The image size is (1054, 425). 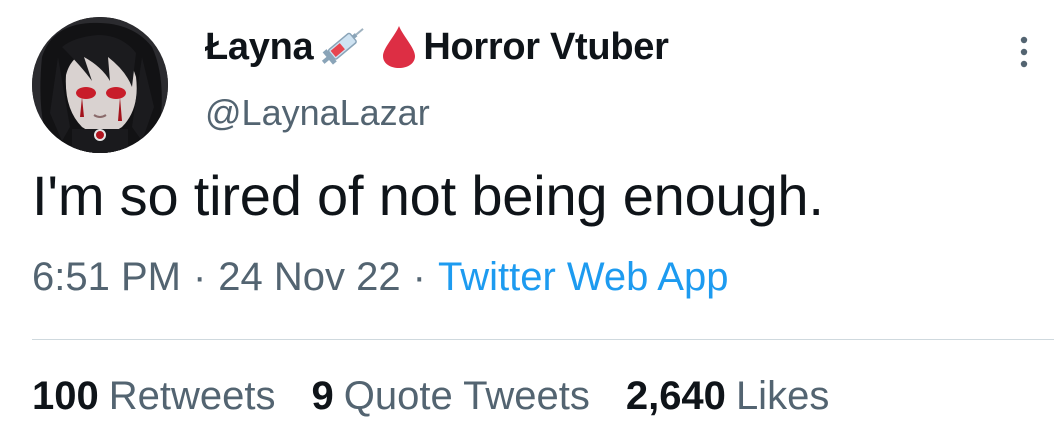 I want to click on retweets-stat: 100 Retweets, so click(x=154, y=396).